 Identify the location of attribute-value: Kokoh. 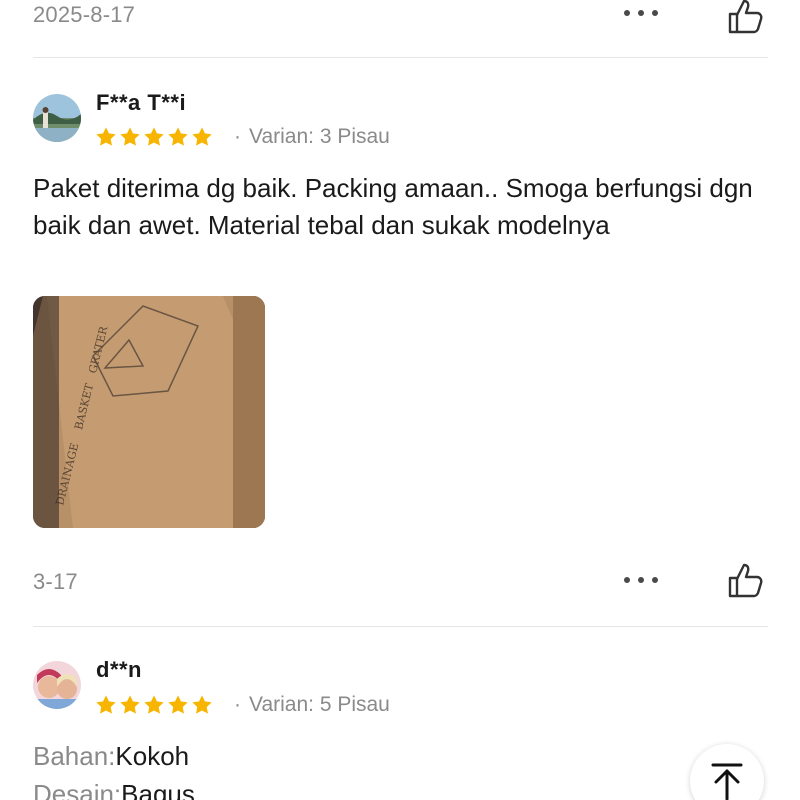
(152, 756).